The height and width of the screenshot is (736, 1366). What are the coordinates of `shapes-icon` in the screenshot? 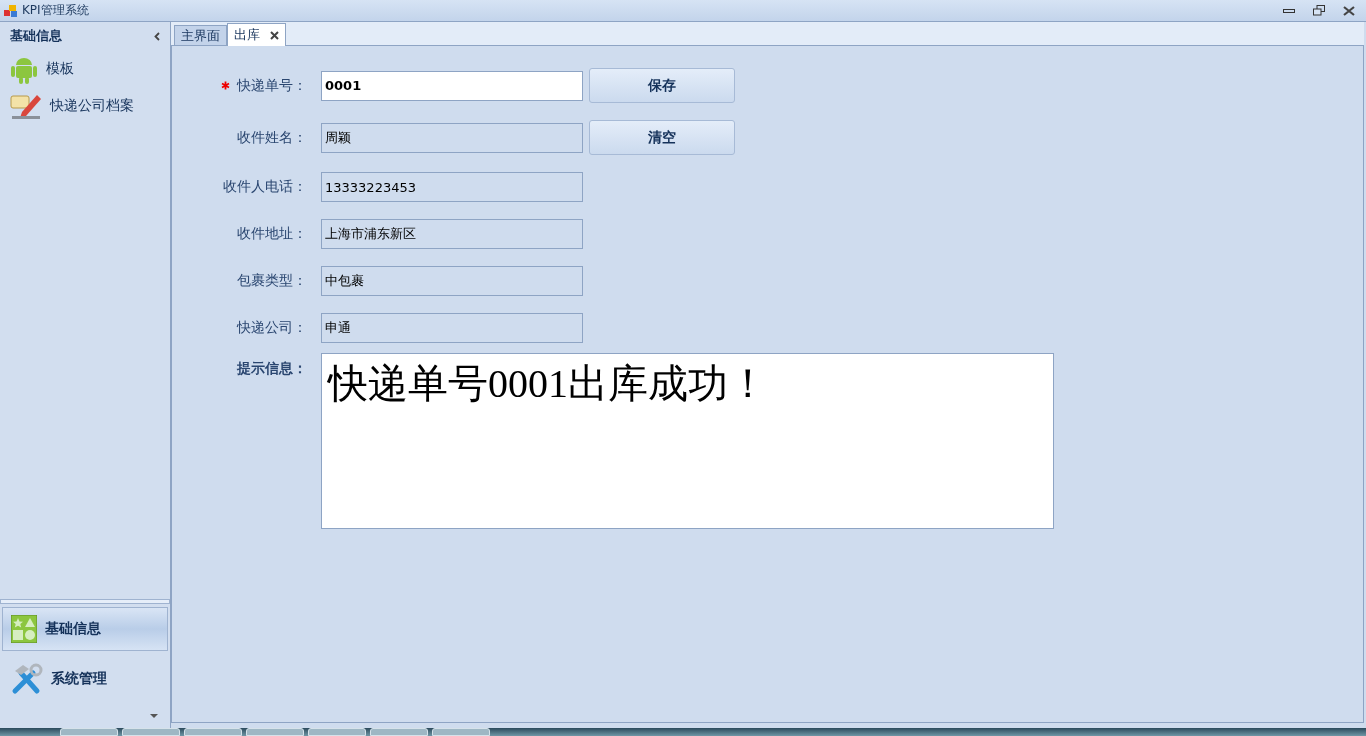 It's located at (24, 629).